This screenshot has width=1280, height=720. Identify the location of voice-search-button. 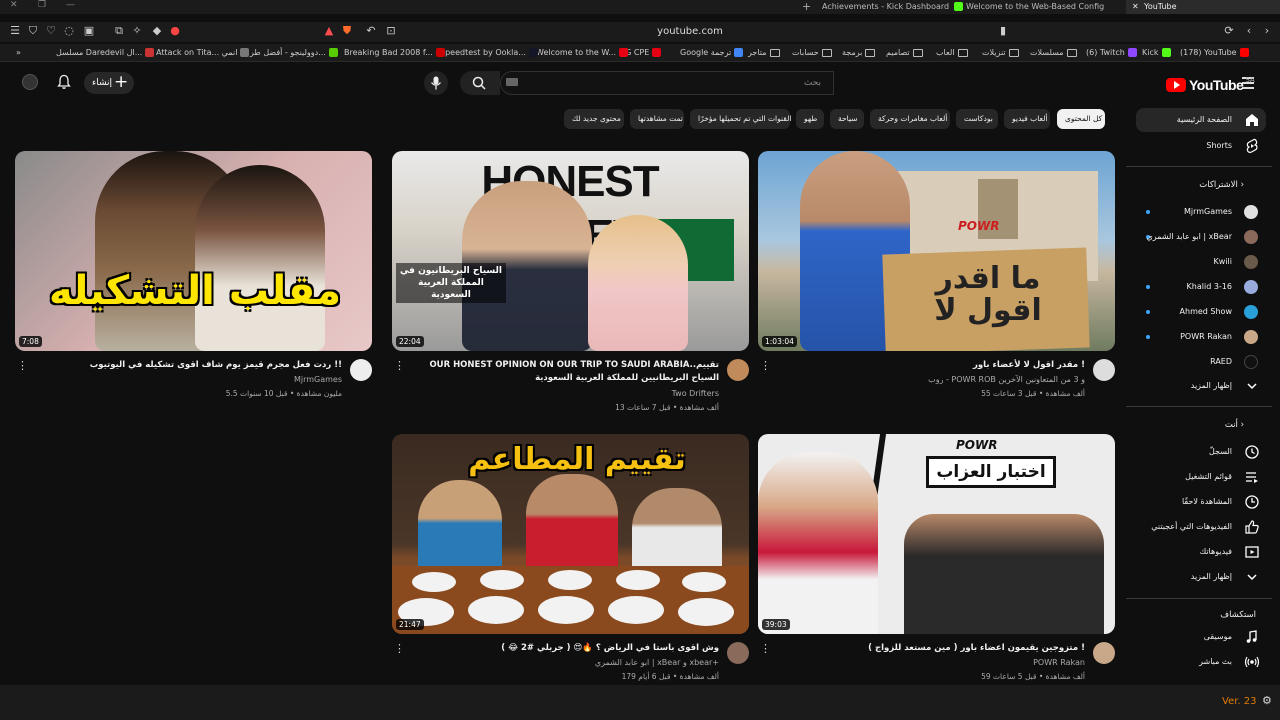
(436, 83).